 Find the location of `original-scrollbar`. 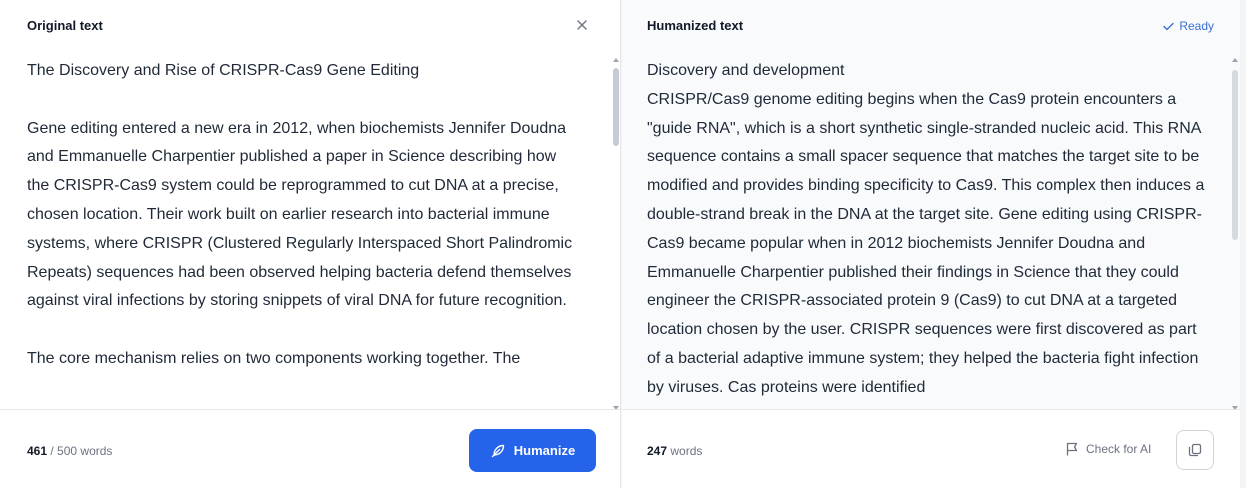

original-scrollbar is located at coordinates (616, 234).